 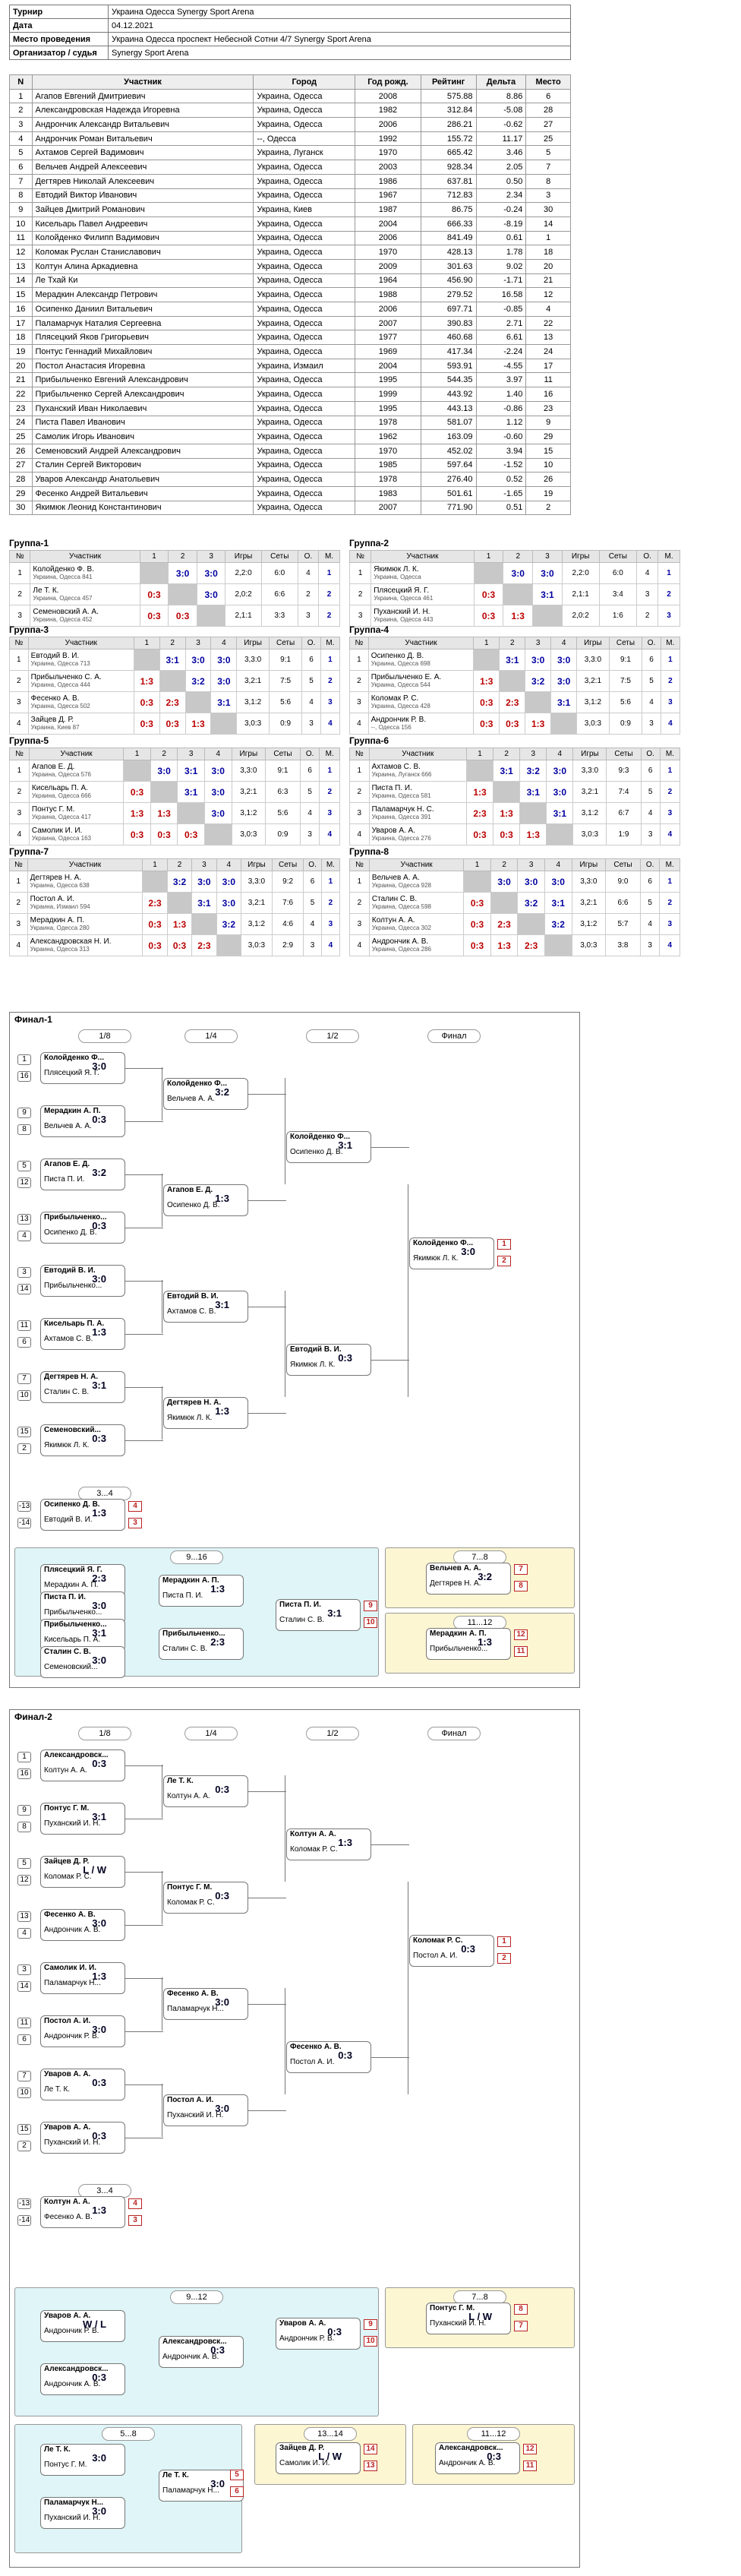 I want to click on group-cell: 0:9, so click(x=625, y=724).